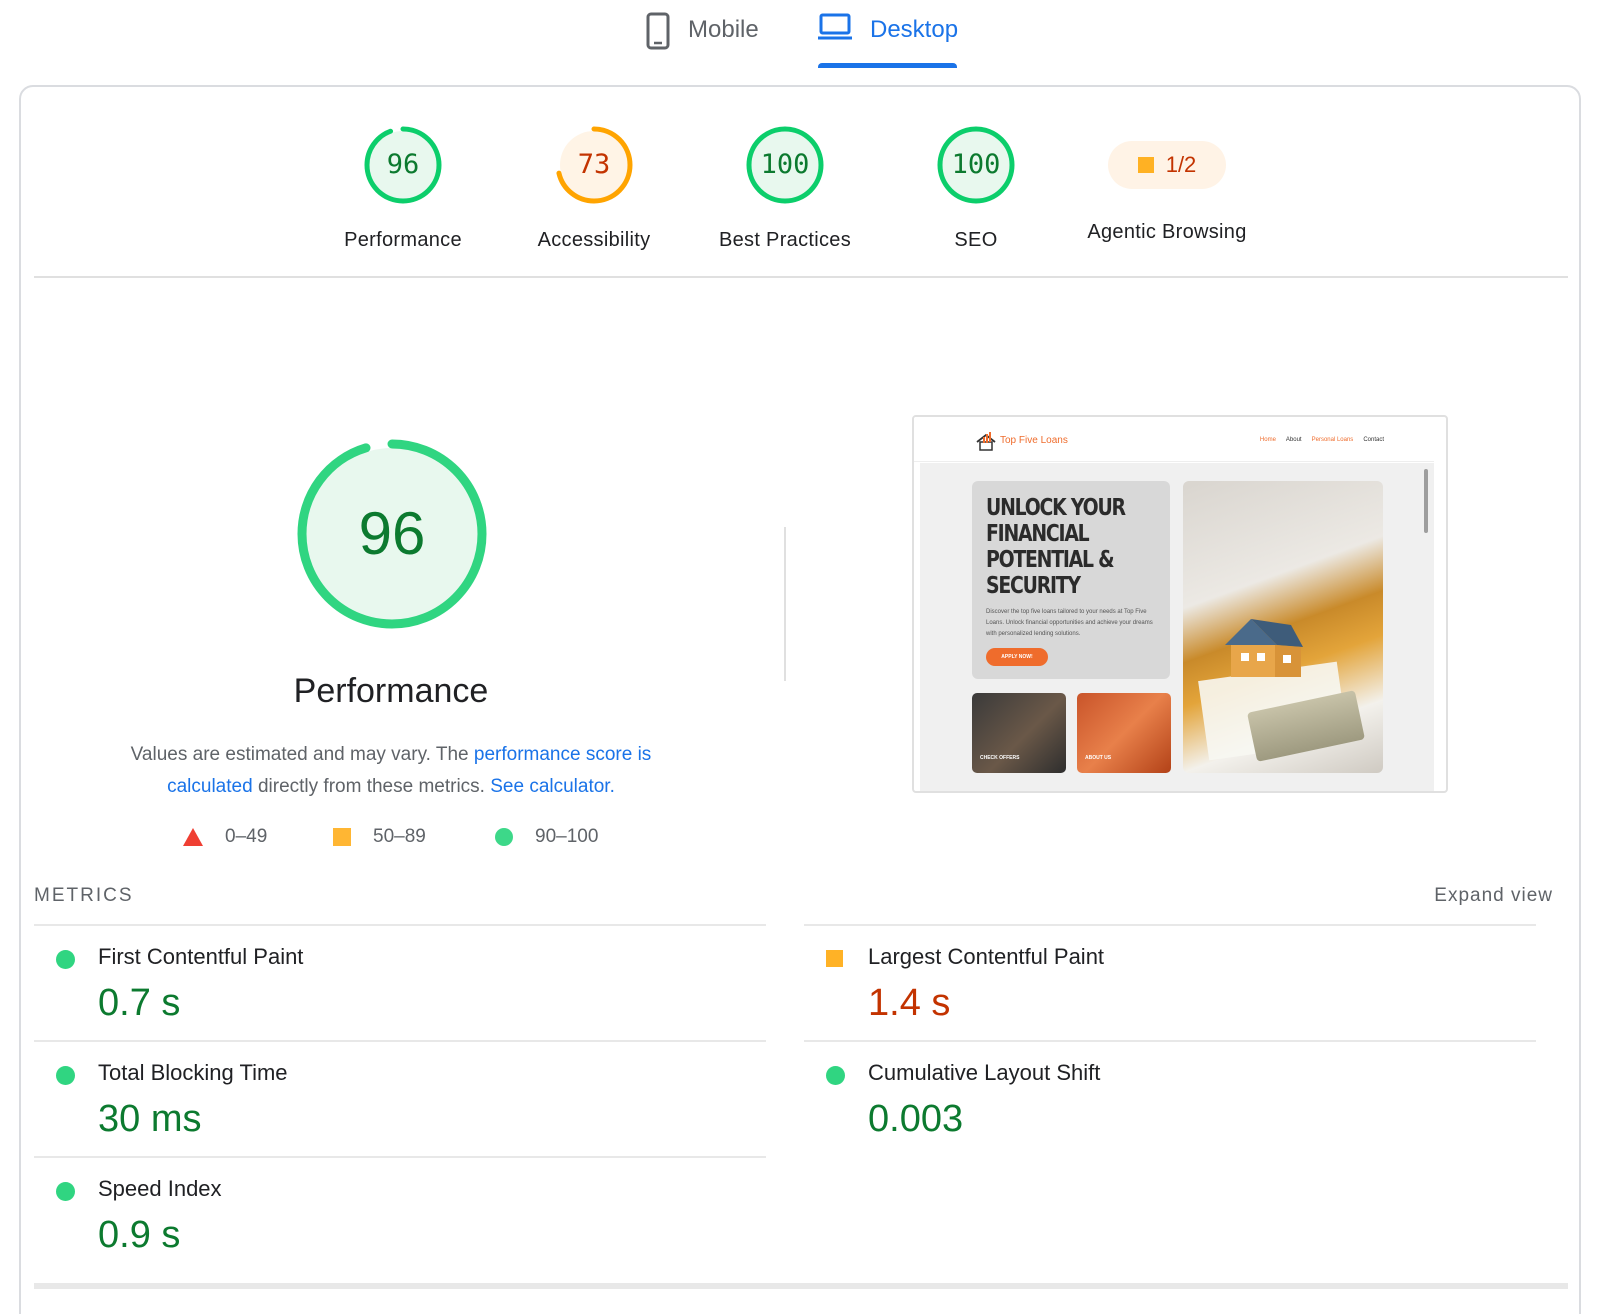 This screenshot has width=1600, height=1314. Describe the element at coordinates (246, 836) in the screenshot. I see `legend-range: 0–49` at that location.